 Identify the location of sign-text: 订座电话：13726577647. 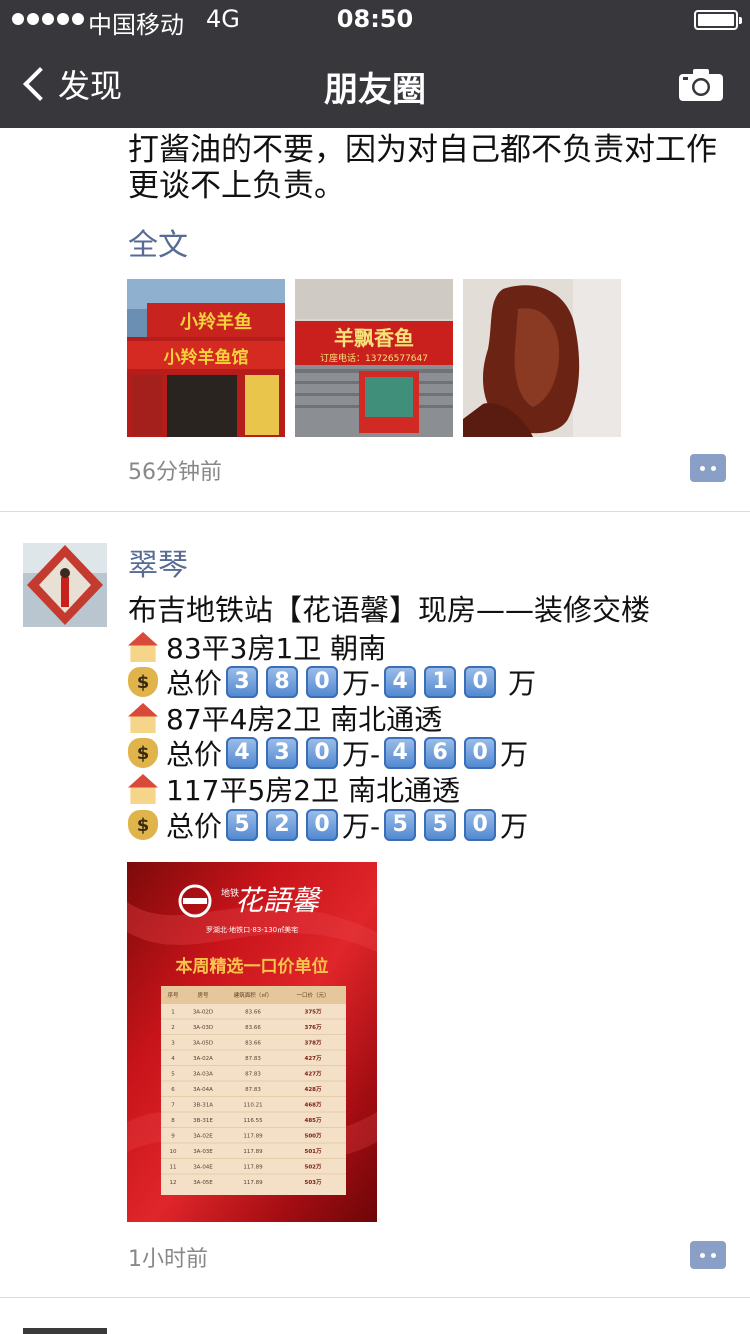
(374, 358).